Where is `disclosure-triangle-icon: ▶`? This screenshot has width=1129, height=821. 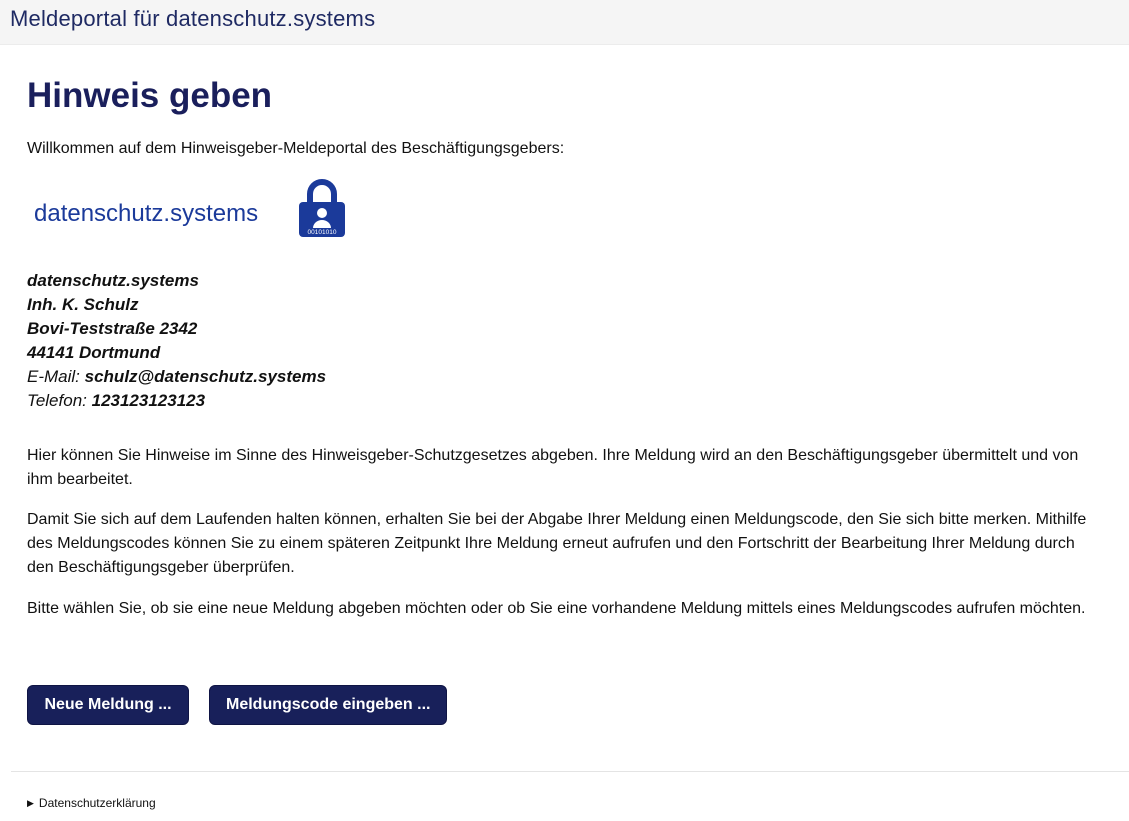
disclosure-triangle-icon: ▶ is located at coordinates (30, 803).